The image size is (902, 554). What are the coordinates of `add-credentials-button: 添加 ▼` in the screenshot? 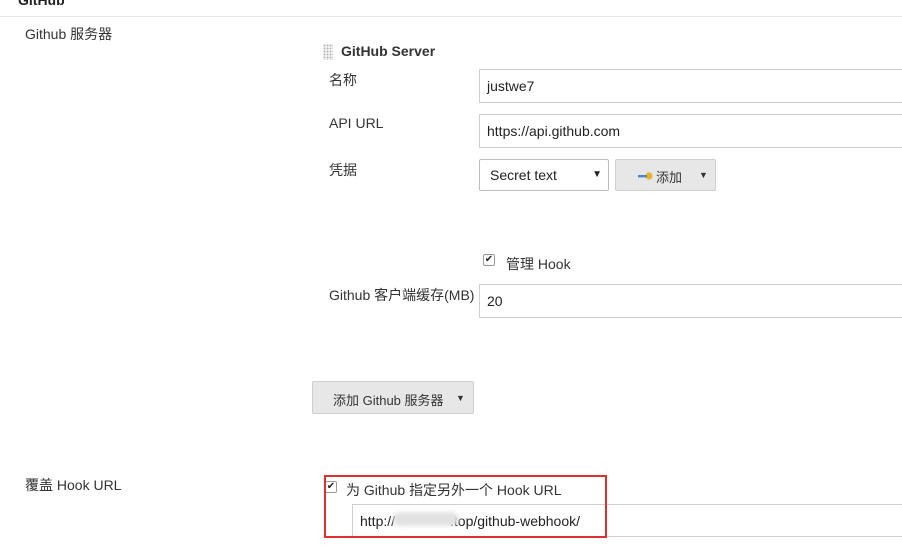 It's located at (665, 175).